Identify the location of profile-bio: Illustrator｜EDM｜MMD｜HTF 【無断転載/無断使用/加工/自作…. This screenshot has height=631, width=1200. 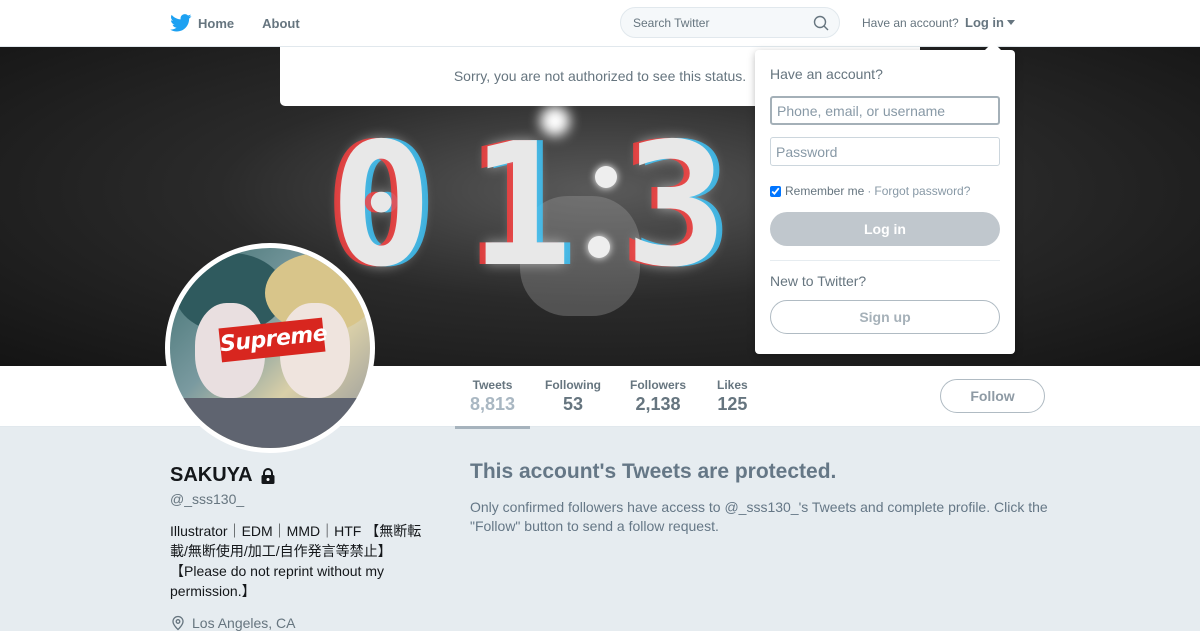
(296, 561).